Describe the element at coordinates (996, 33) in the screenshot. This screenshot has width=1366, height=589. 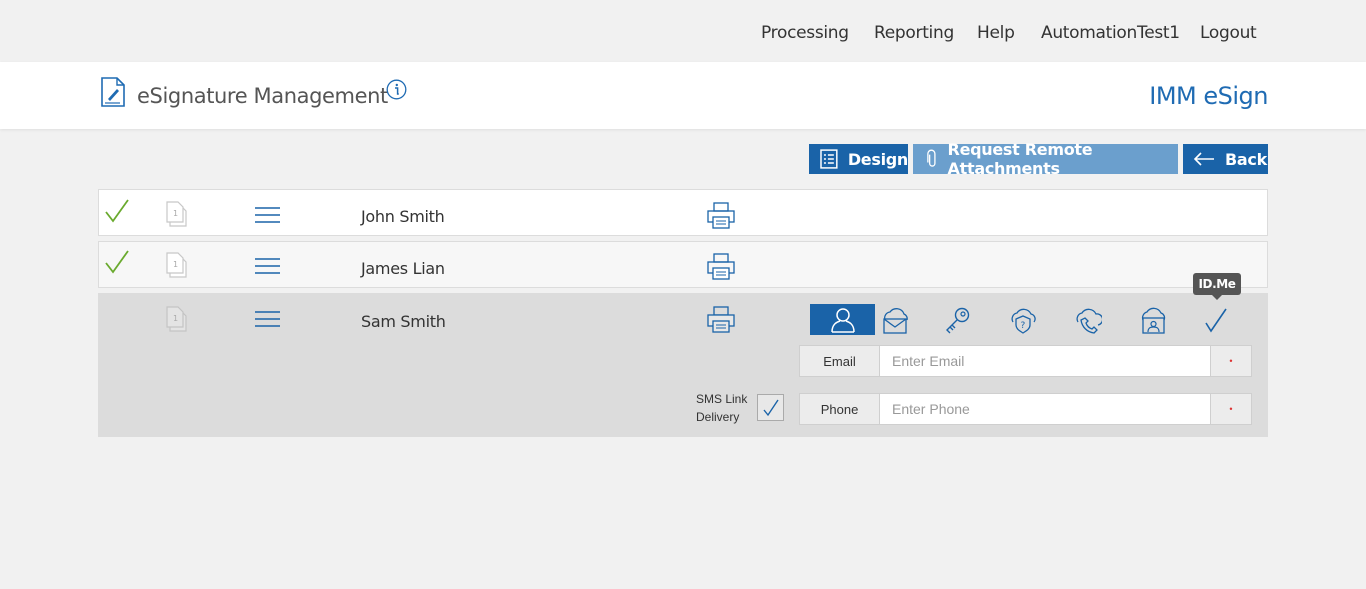
I see `nav-help: Help` at that location.